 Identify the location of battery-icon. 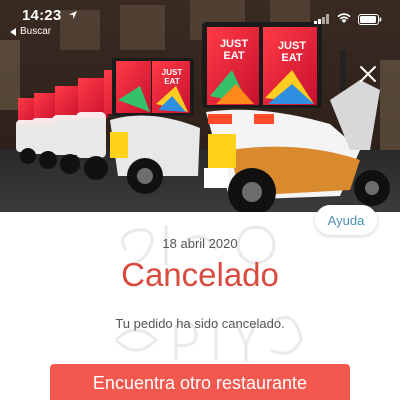
(370, 19).